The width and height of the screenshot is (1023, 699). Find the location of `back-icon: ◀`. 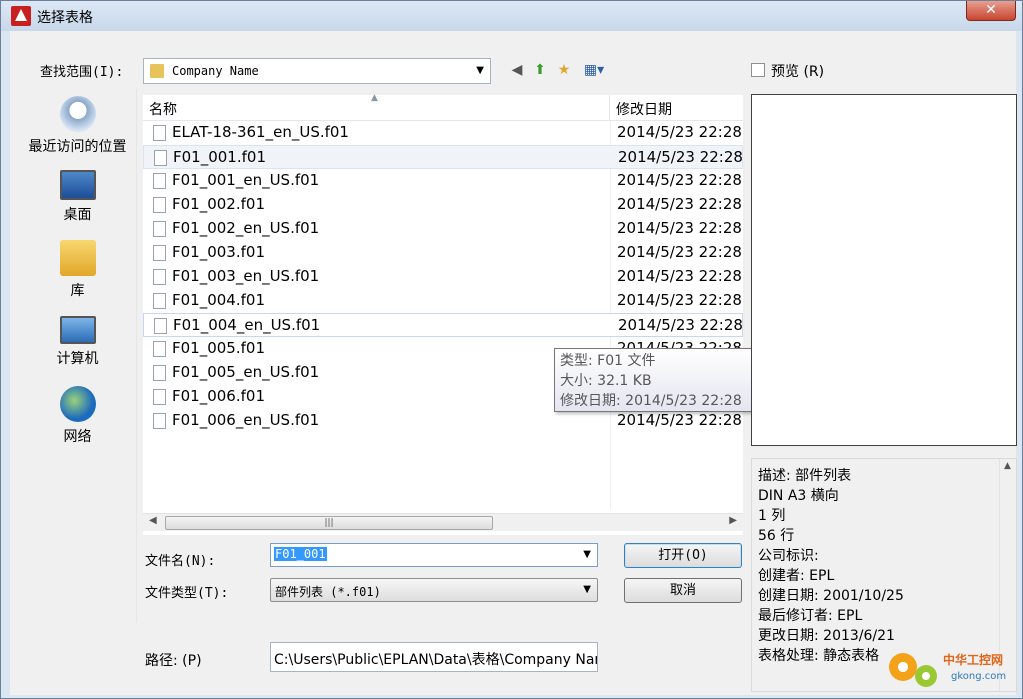

back-icon: ◀ is located at coordinates (517, 70).